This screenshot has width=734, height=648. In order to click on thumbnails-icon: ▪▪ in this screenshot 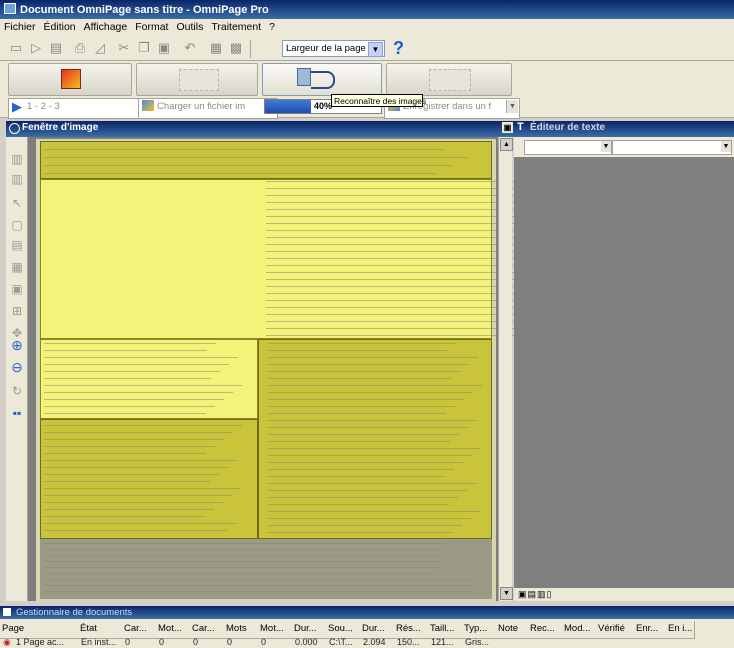, I will do `click(17, 413)`.